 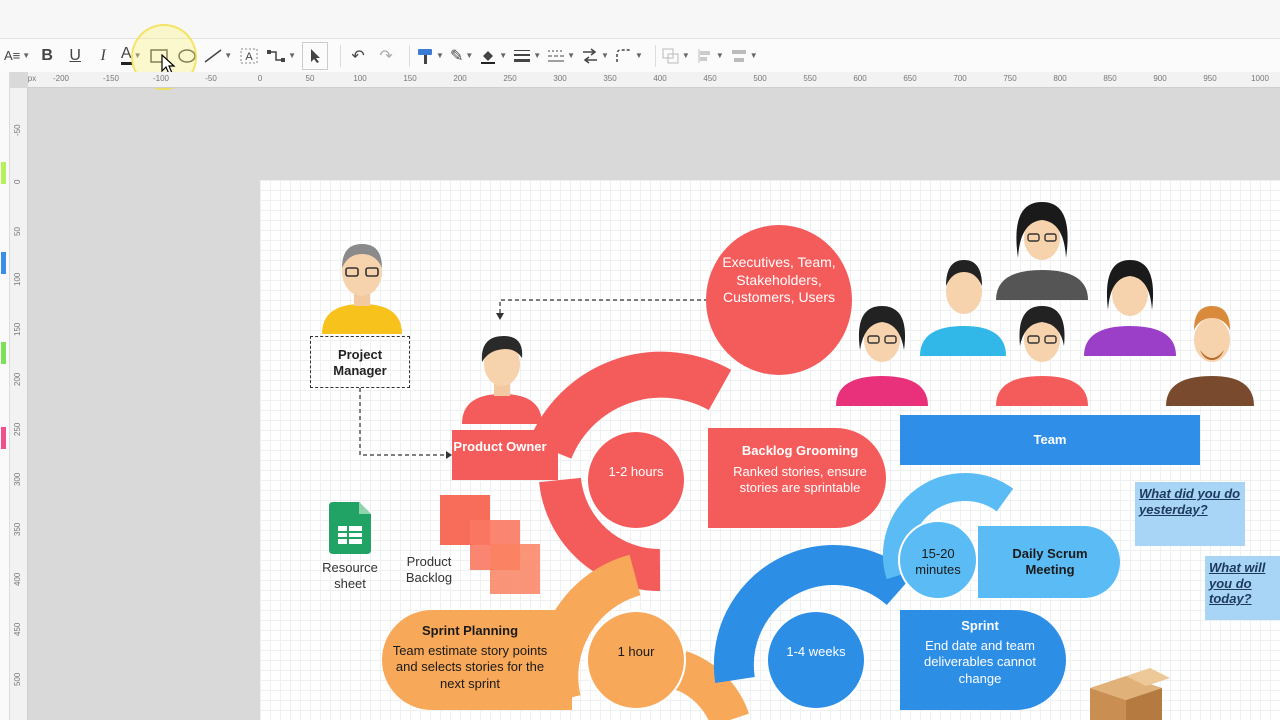 What do you see at coordinates (1260, 78) in the screenshot?
I see `ruler-tick: 1000` at bounding box center [1260, 78].